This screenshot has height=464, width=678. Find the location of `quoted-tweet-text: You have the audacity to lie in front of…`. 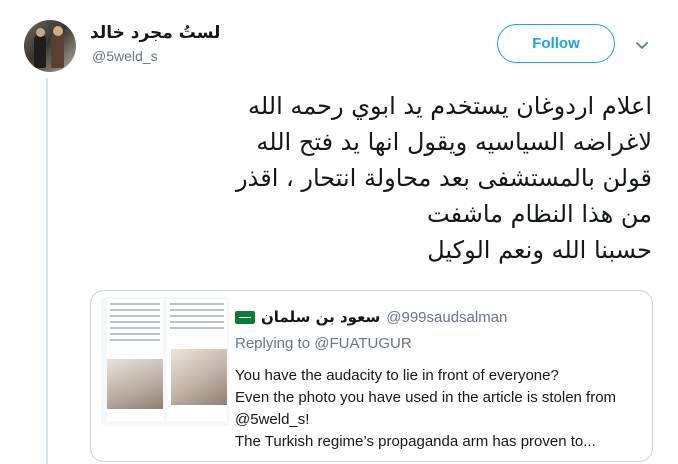

quoted-tweet-text: You have the audacity to lie in front of… is located at coordinates (440, 409).